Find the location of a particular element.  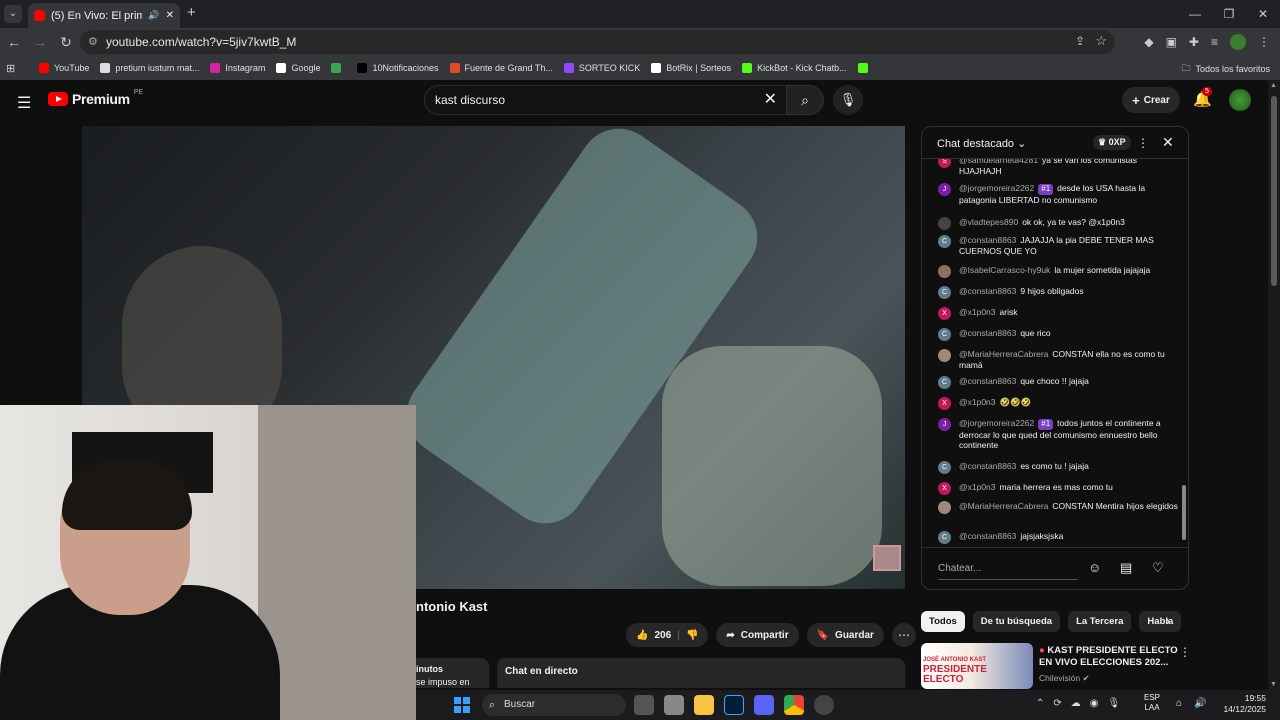

bookmark-item: YouTube is located at coordinates (64, 68).